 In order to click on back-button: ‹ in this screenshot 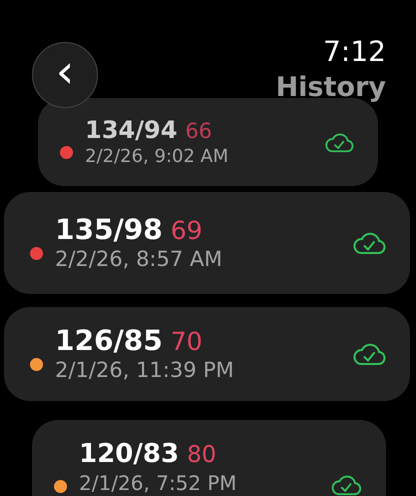, I will do `click(65, 75)`.